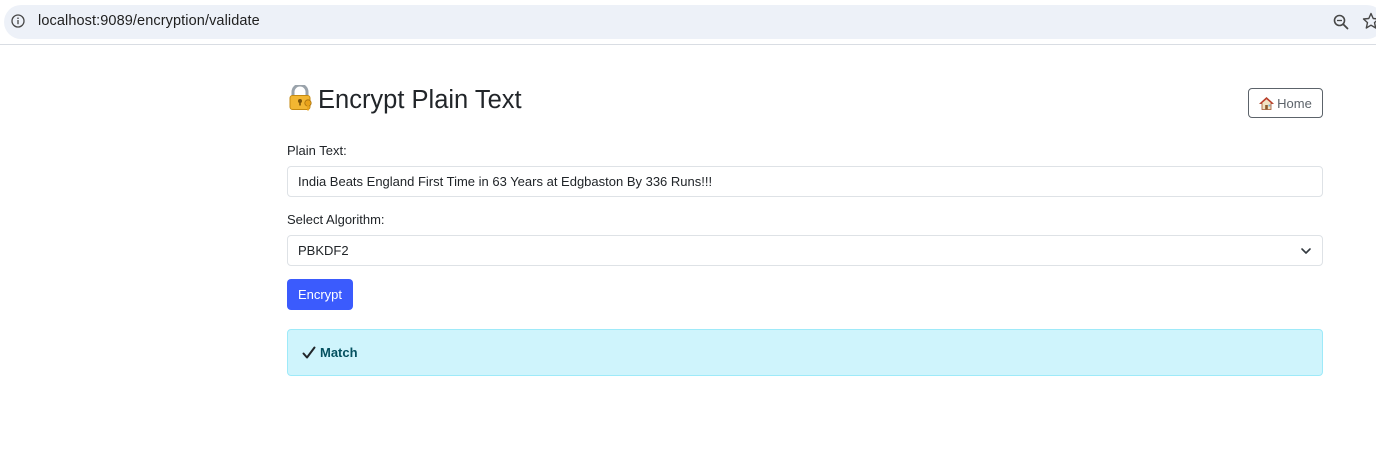  Describe the element at coordinates (336, 219) in the screenshot. I see `algorithm-label: Select Algorithm:` at that location.